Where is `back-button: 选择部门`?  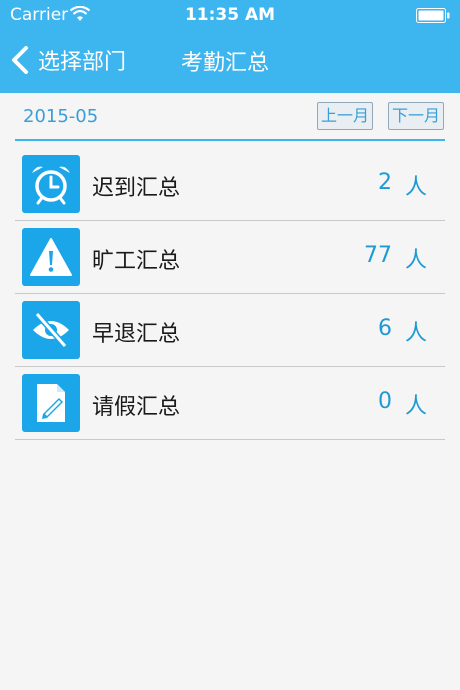 back-button: 选择部门 is located at coordinates (68, 60).